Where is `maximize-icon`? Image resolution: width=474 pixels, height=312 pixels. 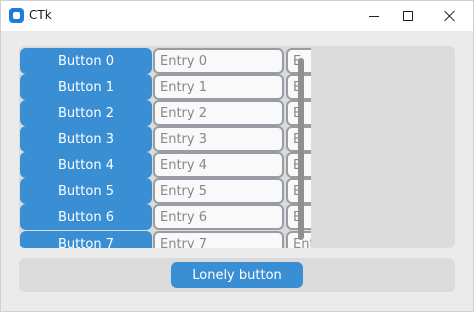 maximize-icon is located at coordinates (408, 16).